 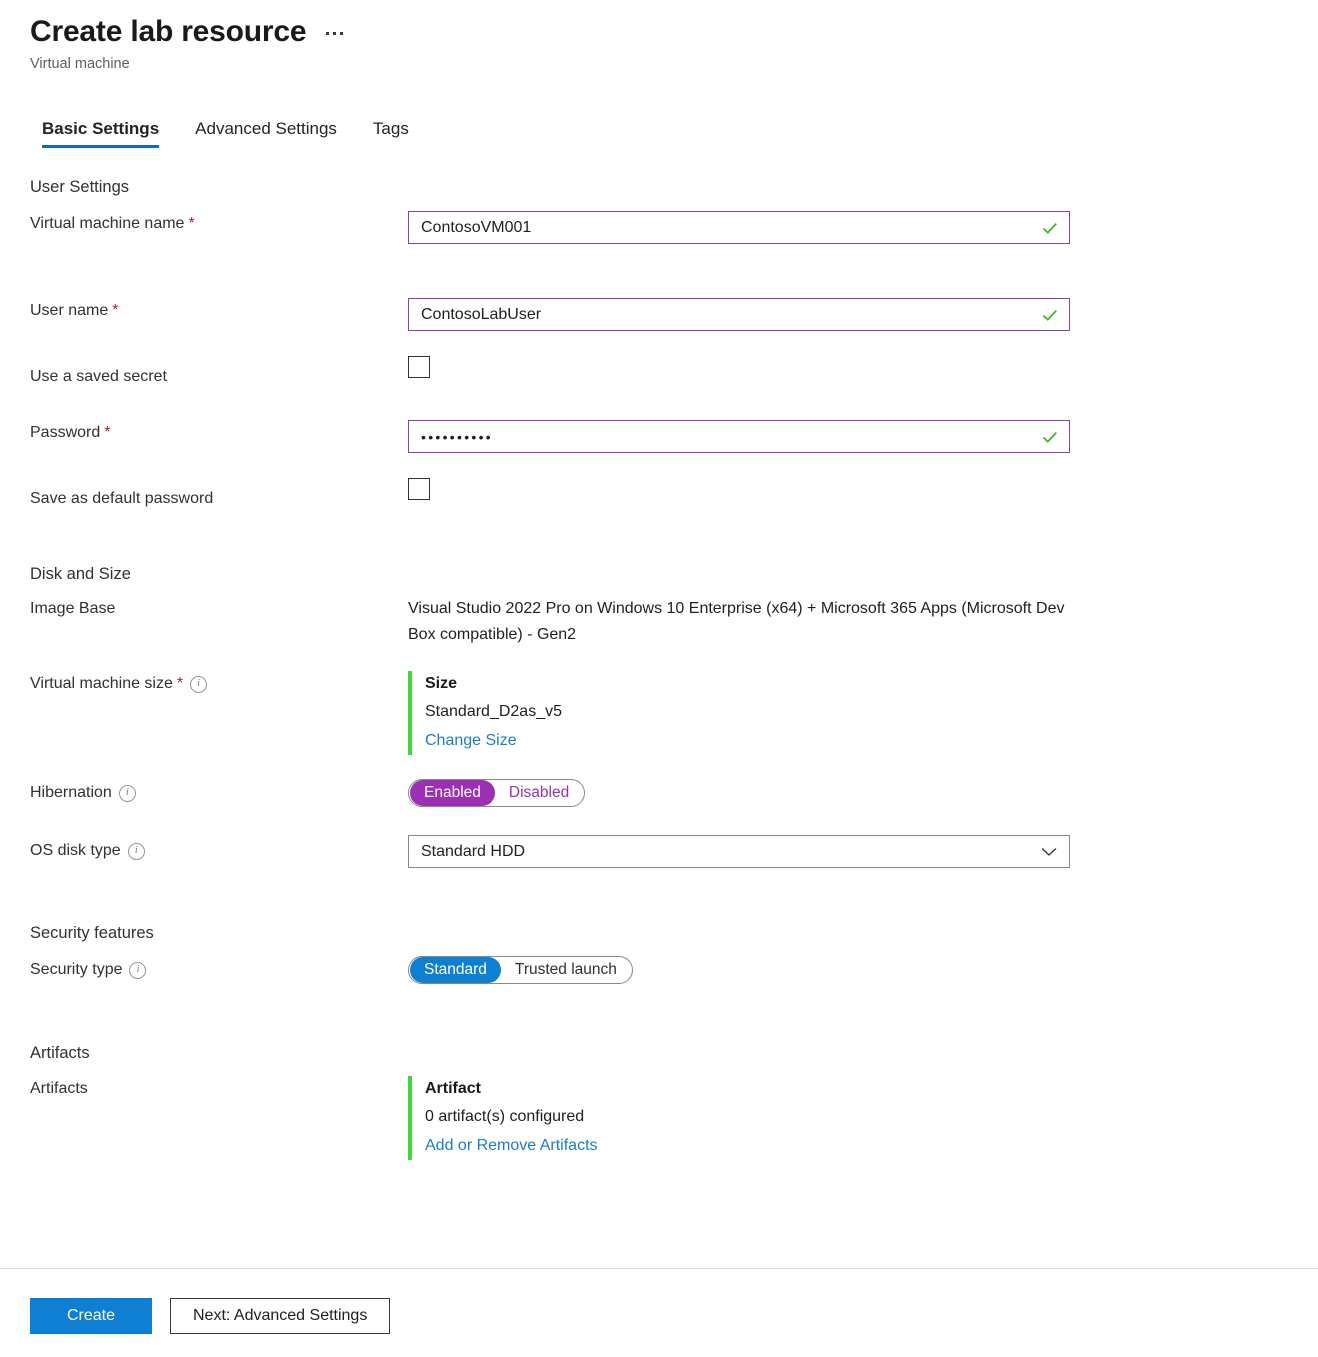 I want to click on field-row-hibernation: Hibernation i Enabled Disabled, so click(x=674, y=794).